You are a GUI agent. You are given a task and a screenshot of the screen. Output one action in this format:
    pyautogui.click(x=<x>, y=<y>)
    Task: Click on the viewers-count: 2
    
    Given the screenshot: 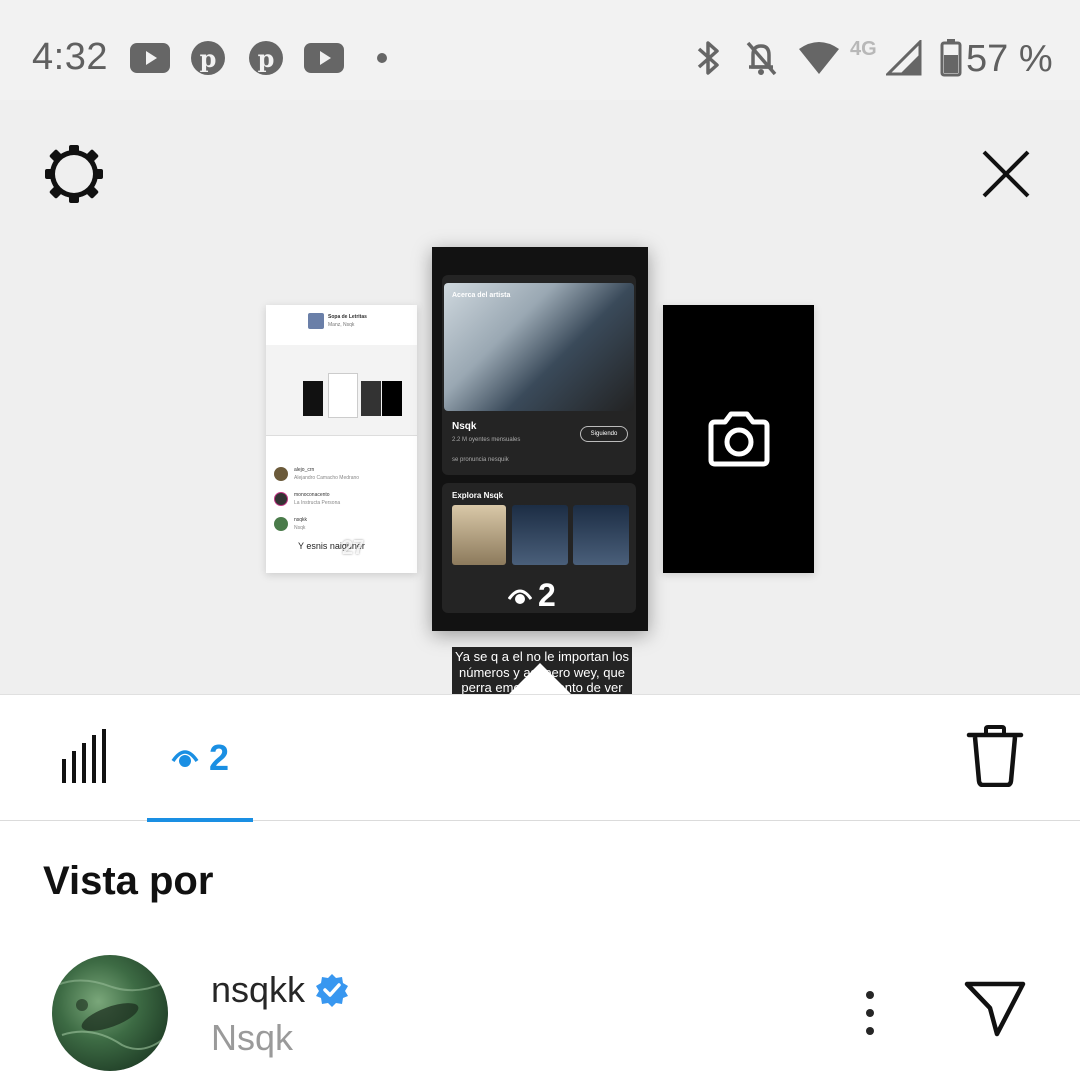 What is the action you would take?
    pyautogui.click(x=219, y=757)
    